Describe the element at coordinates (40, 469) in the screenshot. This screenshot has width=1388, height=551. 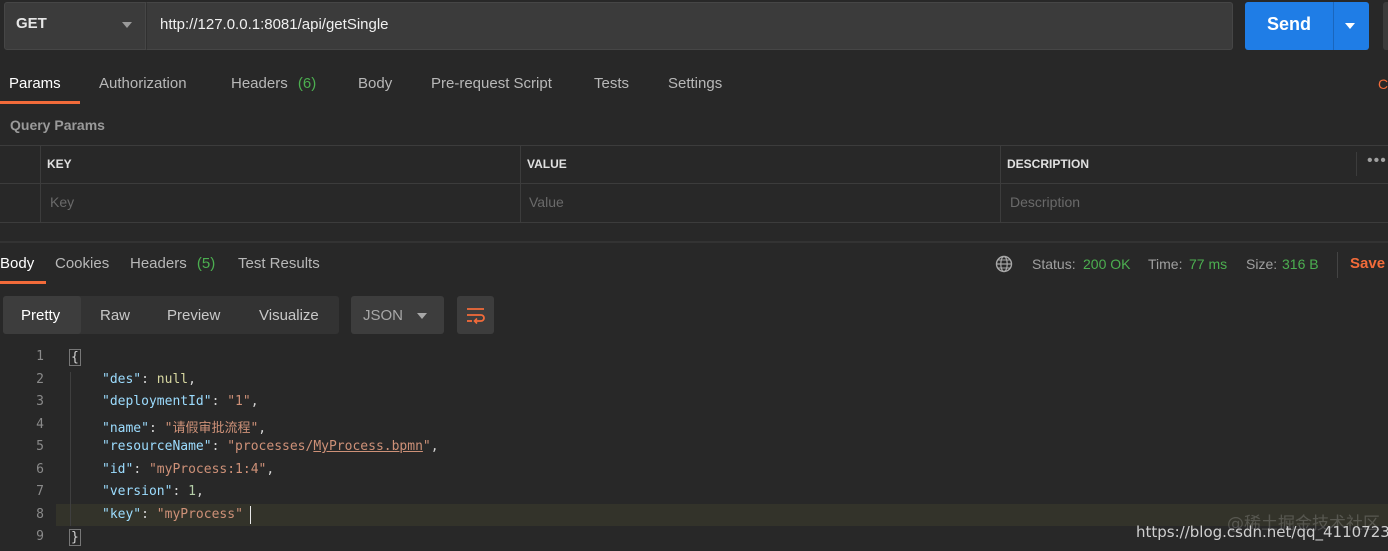
I see `line-number: 6` at that location.